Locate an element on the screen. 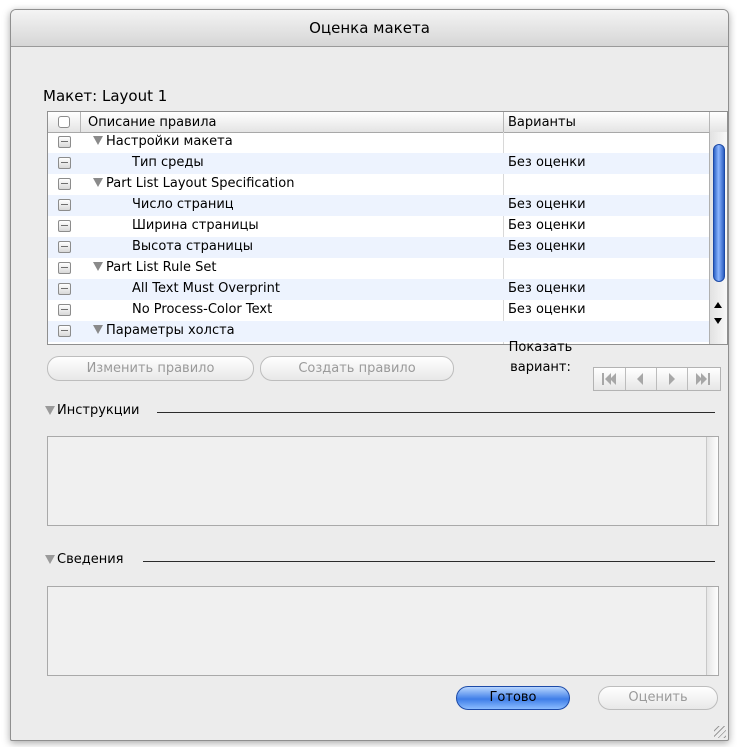  table-scrollbar is located at coordinates (718, 238).